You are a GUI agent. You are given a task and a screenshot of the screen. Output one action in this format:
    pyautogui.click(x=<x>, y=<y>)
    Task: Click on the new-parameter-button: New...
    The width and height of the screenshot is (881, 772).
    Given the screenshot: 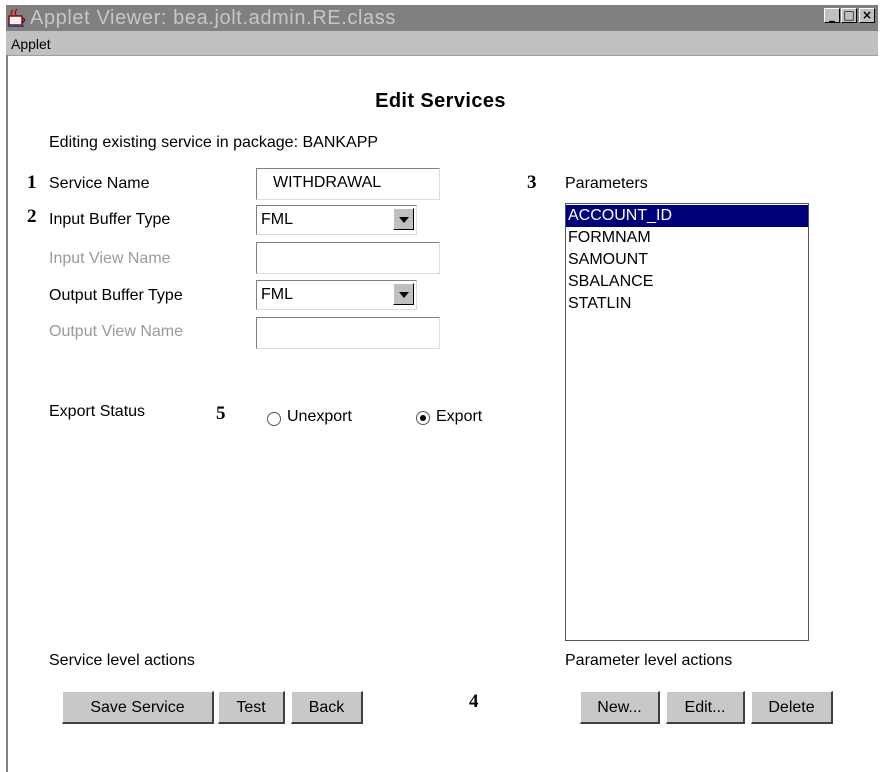 What is the action you would take?
    pyautogui.click(x=620, y=707)
    